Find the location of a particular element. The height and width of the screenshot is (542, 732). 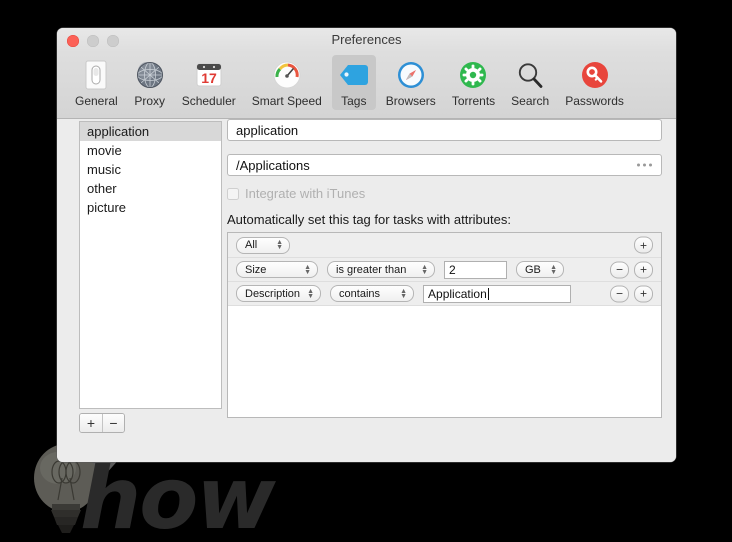

toolbar-item-scheduler: 17 Scheduler is located at coordinates (209, 82).